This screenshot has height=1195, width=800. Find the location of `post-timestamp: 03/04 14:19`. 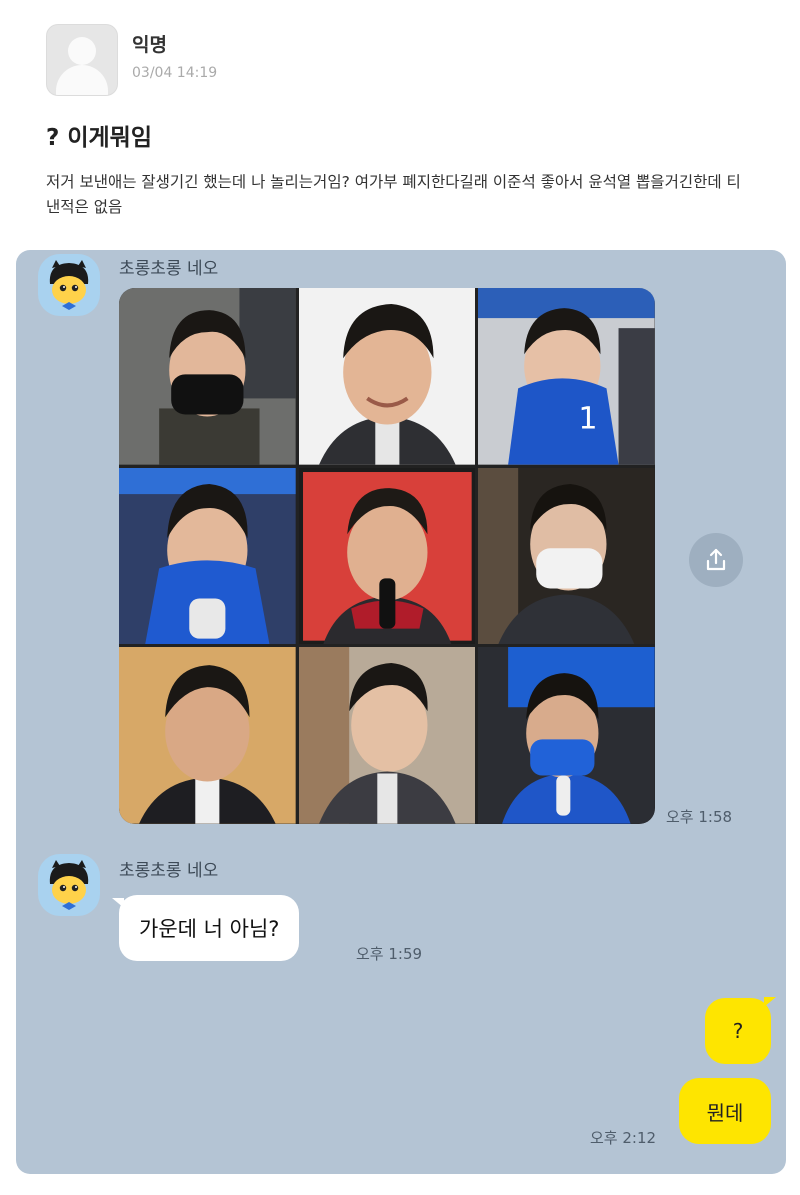

post-timestamp: 03/04 14:19 is located at coordinates (175, 73).